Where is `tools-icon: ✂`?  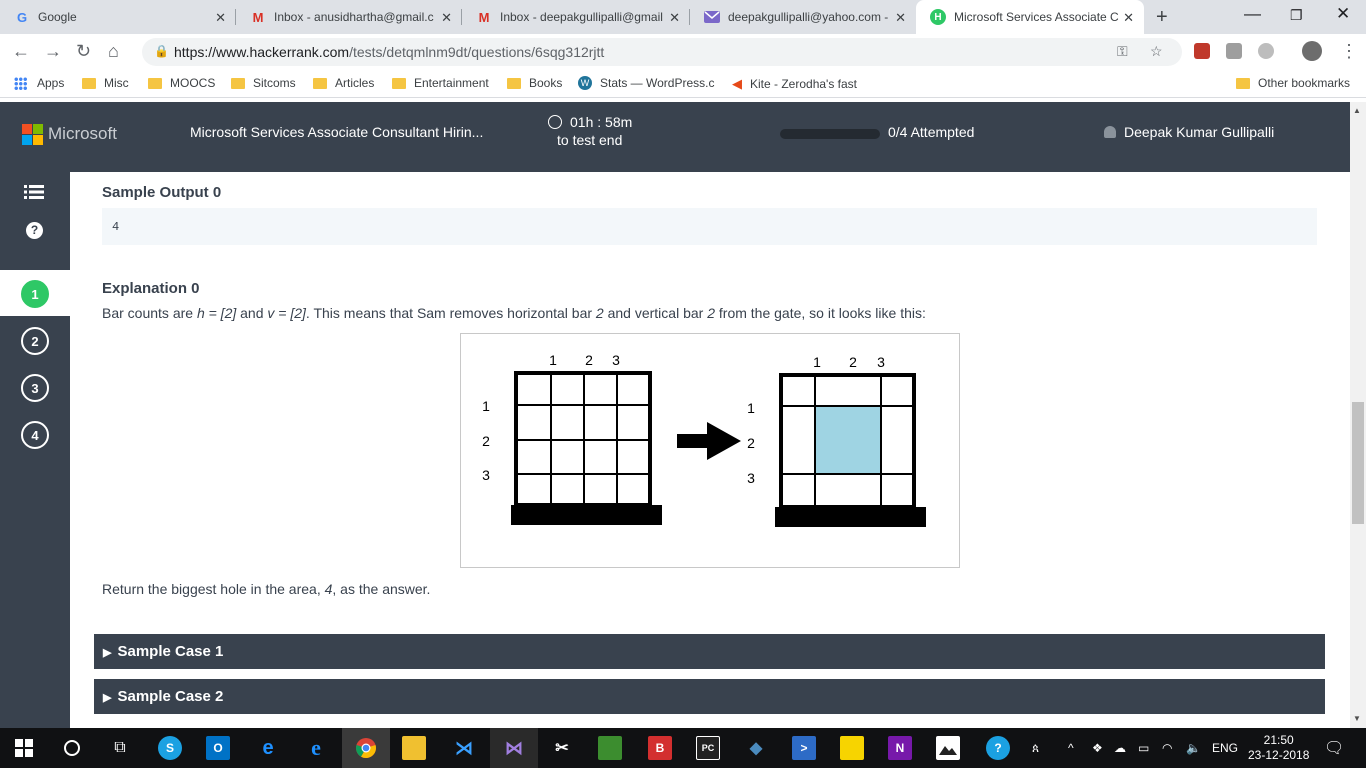 tools-icon: ✂ is located at coordinates (562, 748).